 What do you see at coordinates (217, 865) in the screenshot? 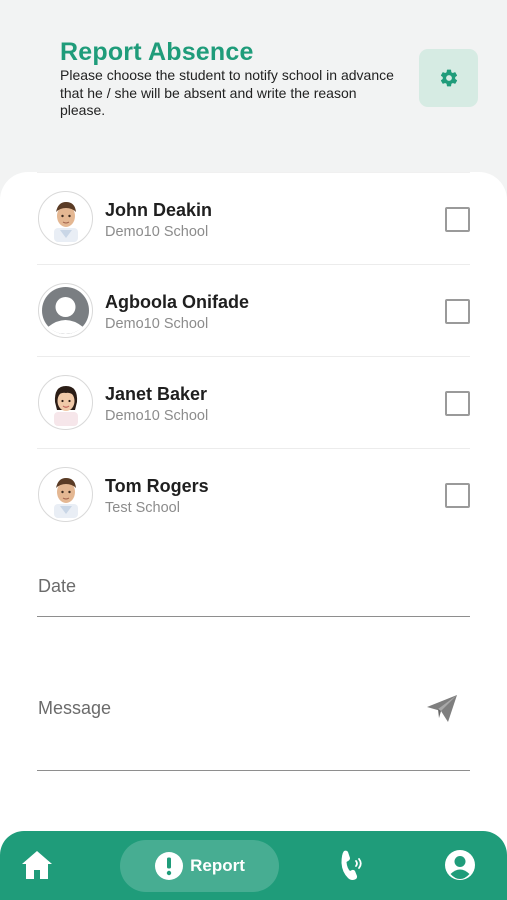
I see `nav-report-label: Report` at bounding box center [217, 865].